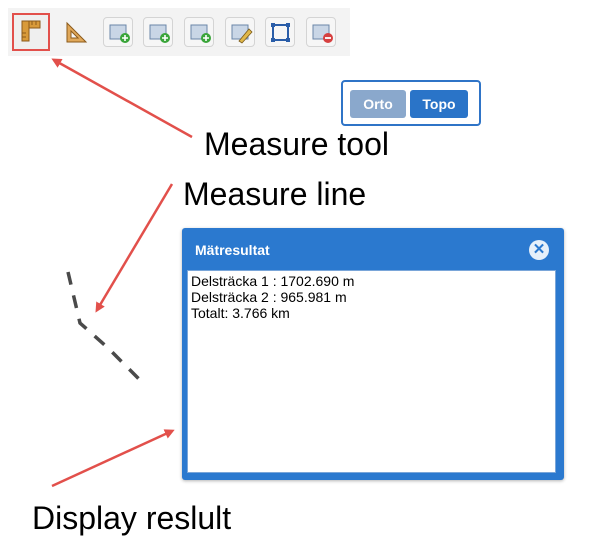 The height and width of the screenshot is (537, 600). I want to click on display-result-arrow, so click(113, 458).